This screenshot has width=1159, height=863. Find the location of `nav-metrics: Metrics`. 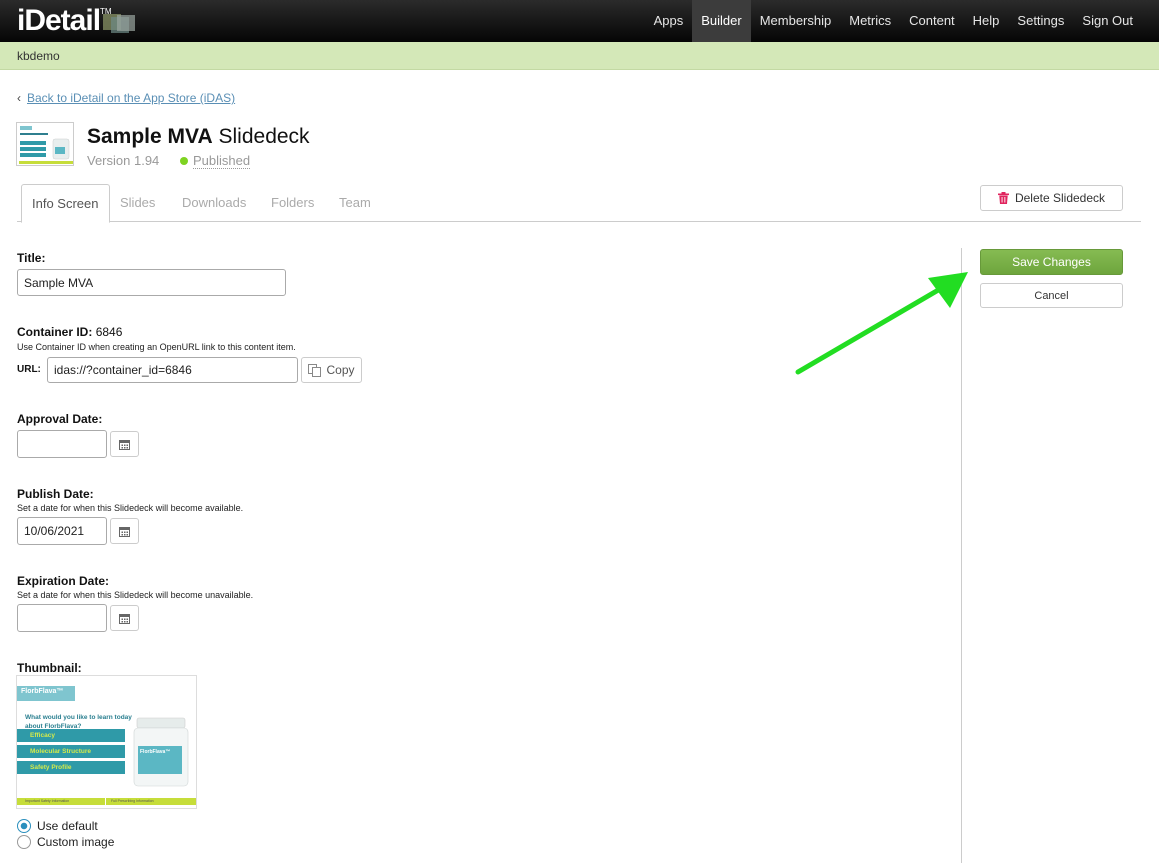

nav-metrics: Metrics is located at coordinates (870, 21).